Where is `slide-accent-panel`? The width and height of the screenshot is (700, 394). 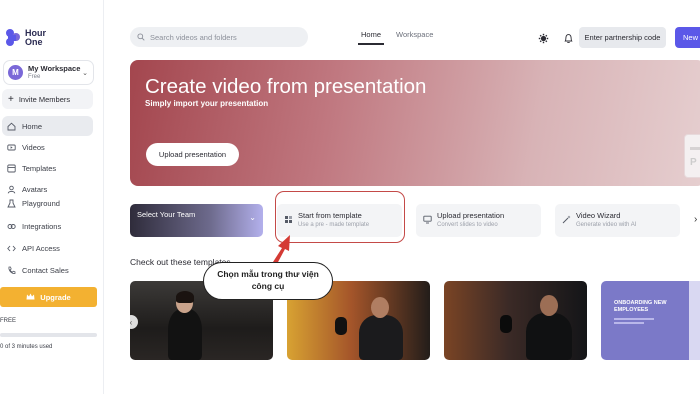
slide-accent-panel is located at coordinates (694, 320).